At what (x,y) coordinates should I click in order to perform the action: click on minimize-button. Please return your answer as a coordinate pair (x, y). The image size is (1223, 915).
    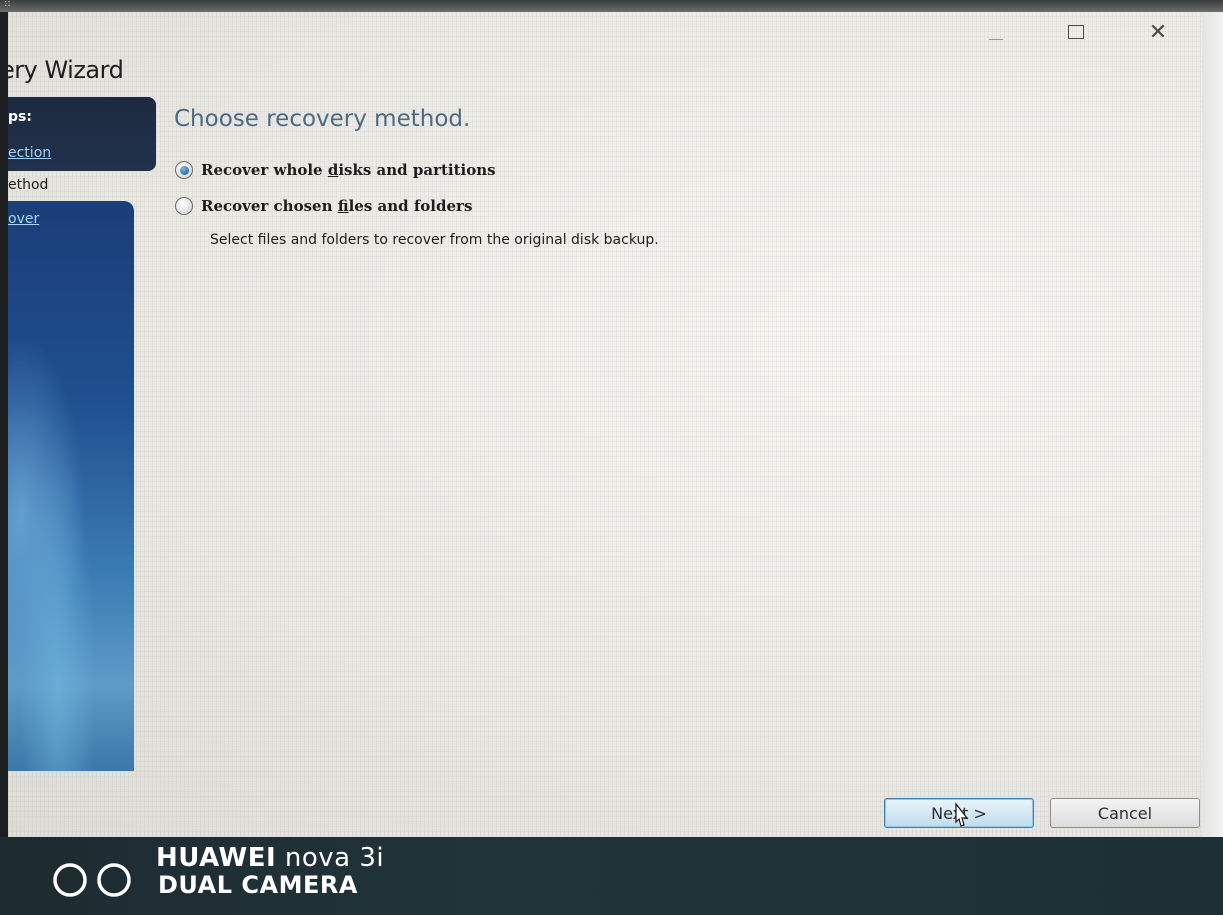
    Looking at the image, I should click on (996, 32).